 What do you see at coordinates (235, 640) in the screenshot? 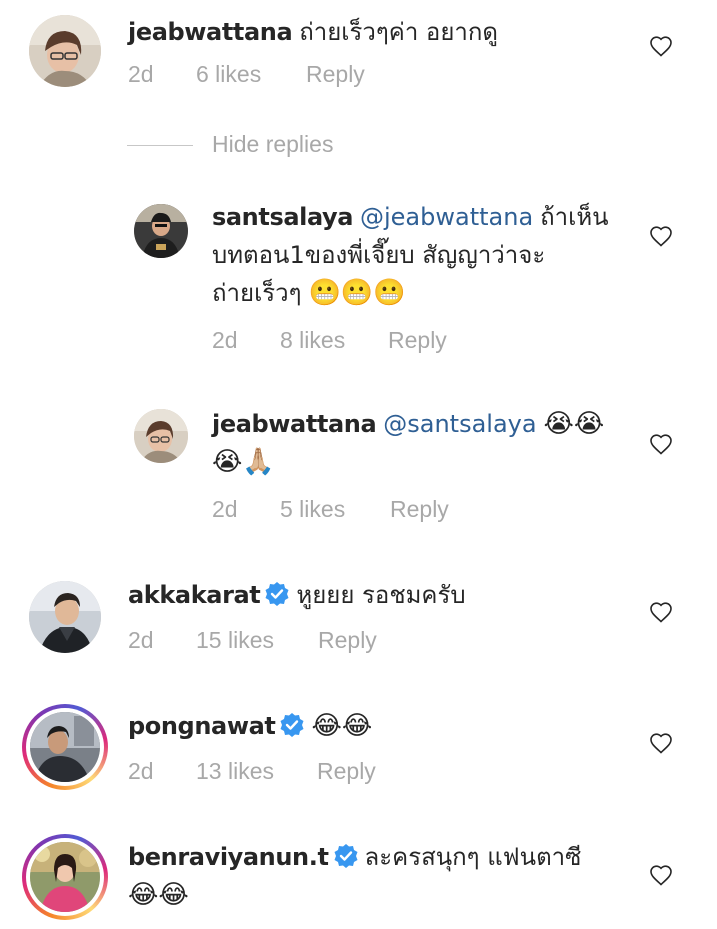
I see `likes-count: 15 likes` at bounding box center [235, 640].